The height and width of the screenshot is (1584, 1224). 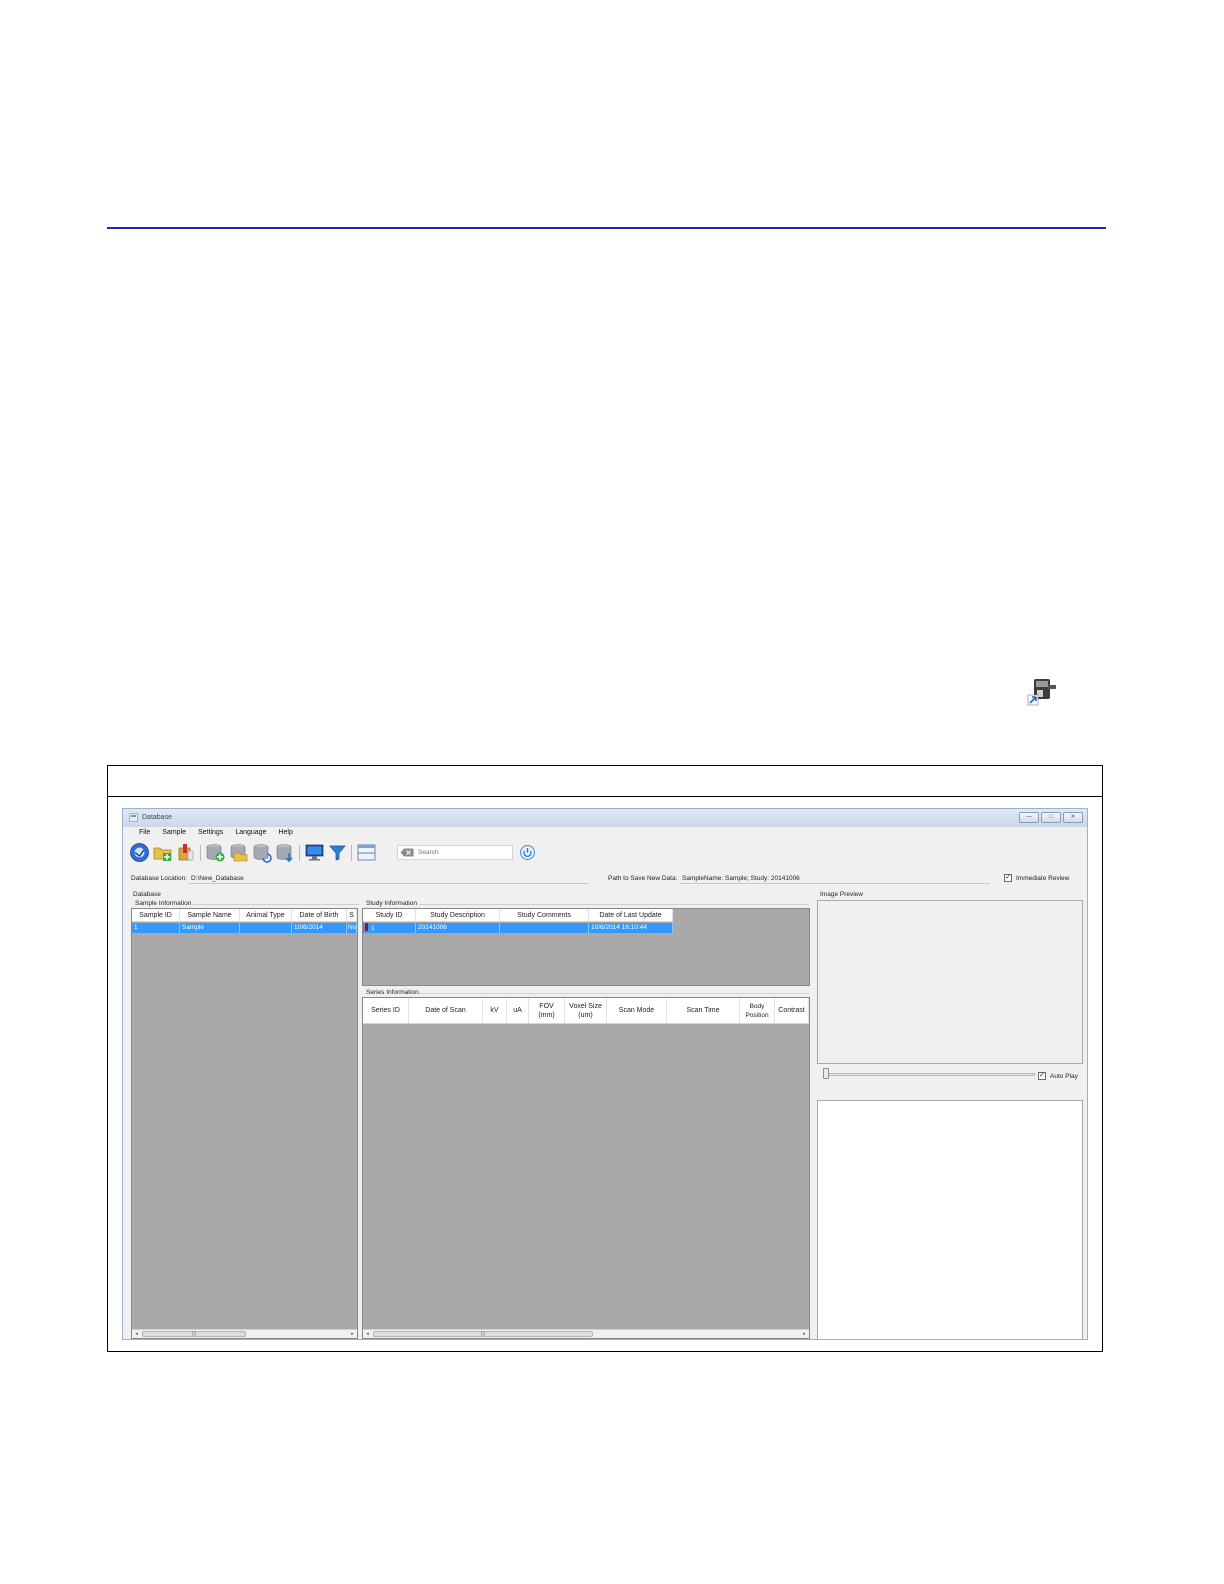 What do you see at coordinates (792, 1010) in the screenshot?
I see `column-contrast: Contrast` at bounding box center [792, 1010].